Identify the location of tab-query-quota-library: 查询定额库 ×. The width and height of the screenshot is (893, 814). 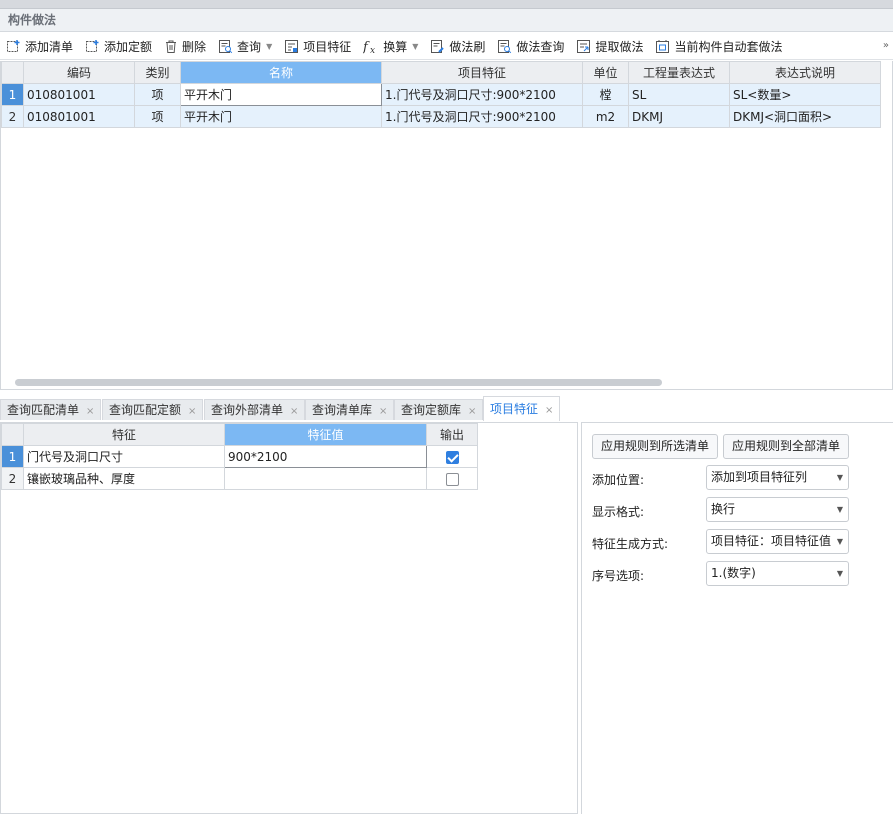
(439, 409).